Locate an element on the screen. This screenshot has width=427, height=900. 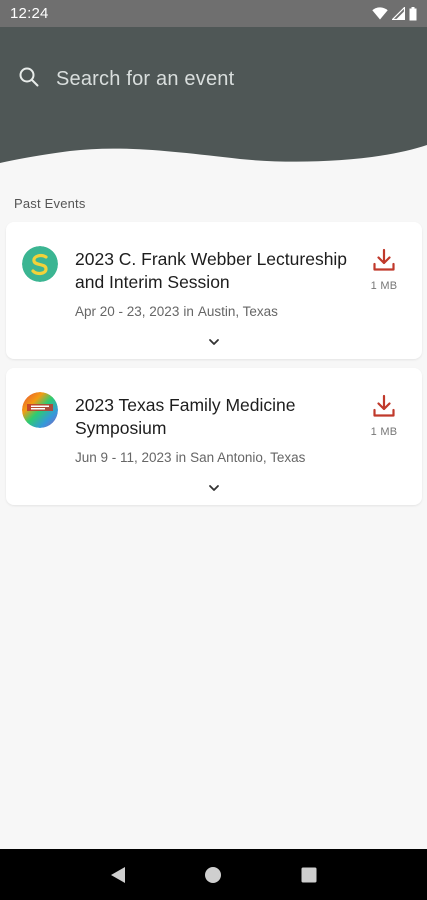
battery-icon is located at coordinates (413, 13).